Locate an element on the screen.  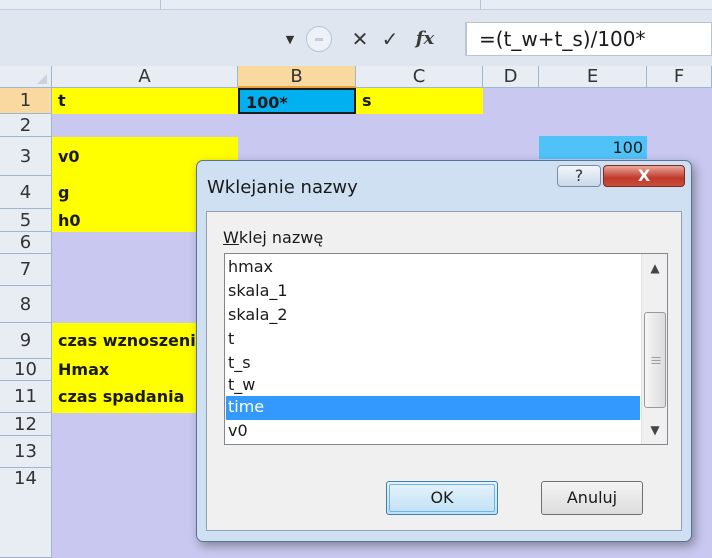
formula-bar-gap is located at coordinates (356, 61).